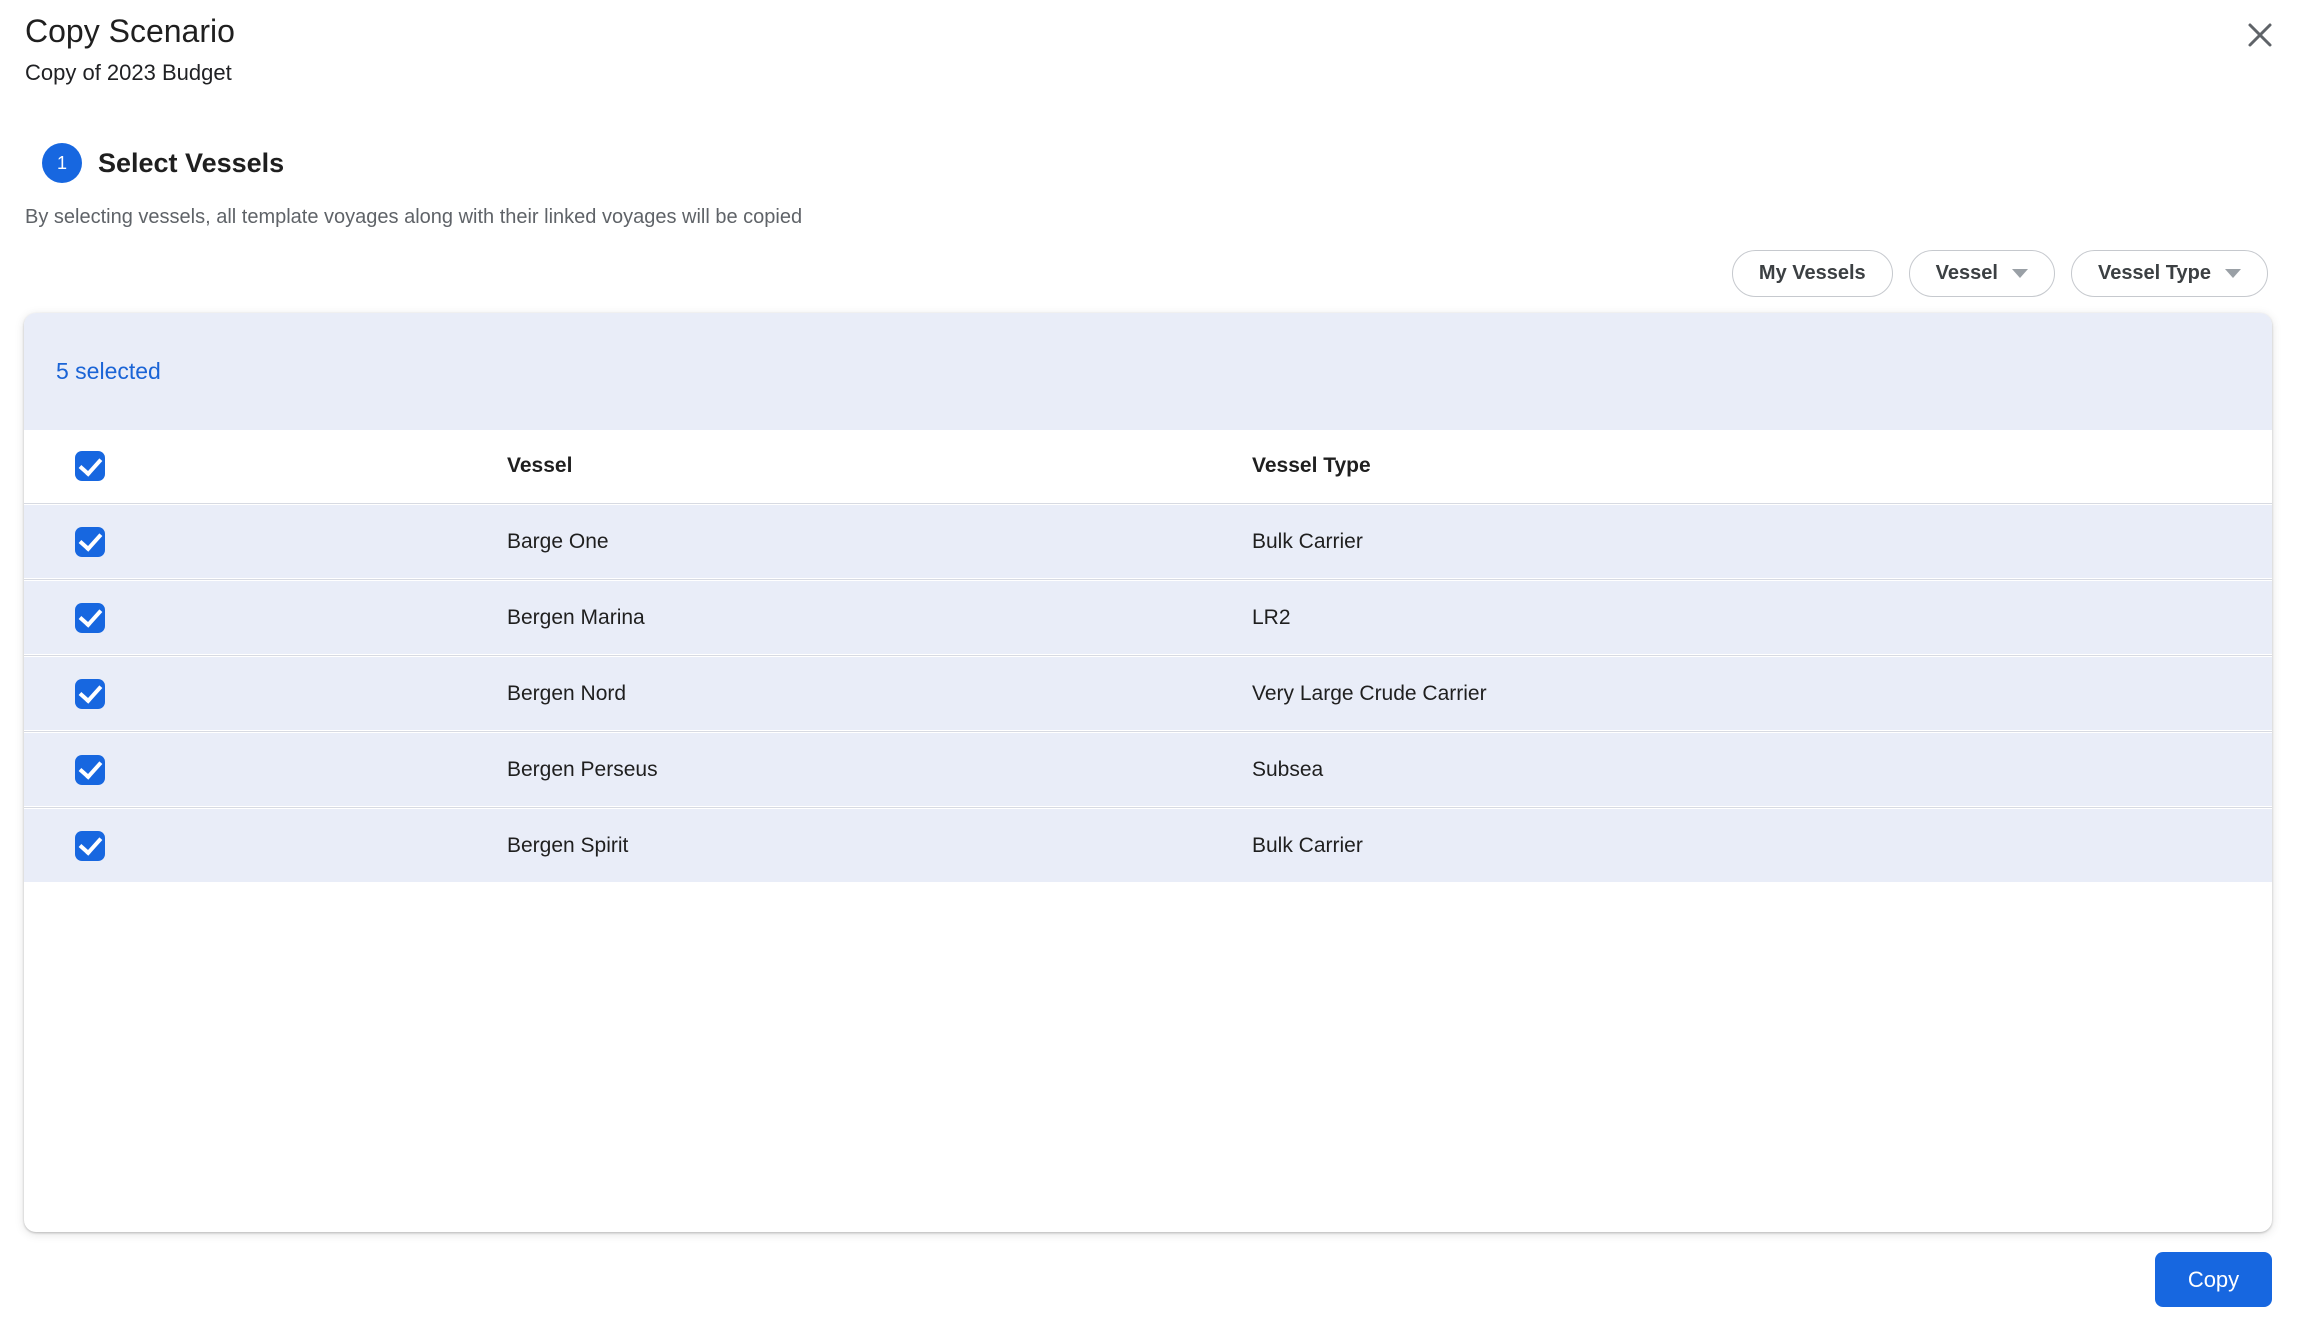  I want to click on table-row: Barge One Bulk Carrier, so click(1148, 540).